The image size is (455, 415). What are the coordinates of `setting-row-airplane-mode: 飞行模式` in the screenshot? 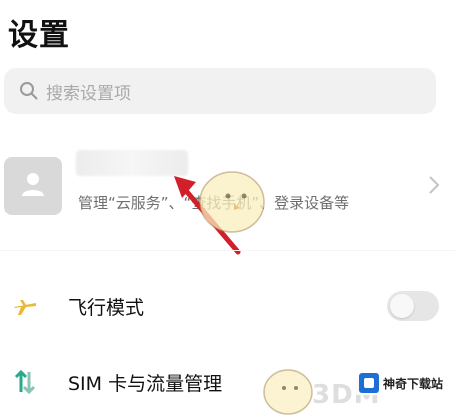 It's located at (227, 306).